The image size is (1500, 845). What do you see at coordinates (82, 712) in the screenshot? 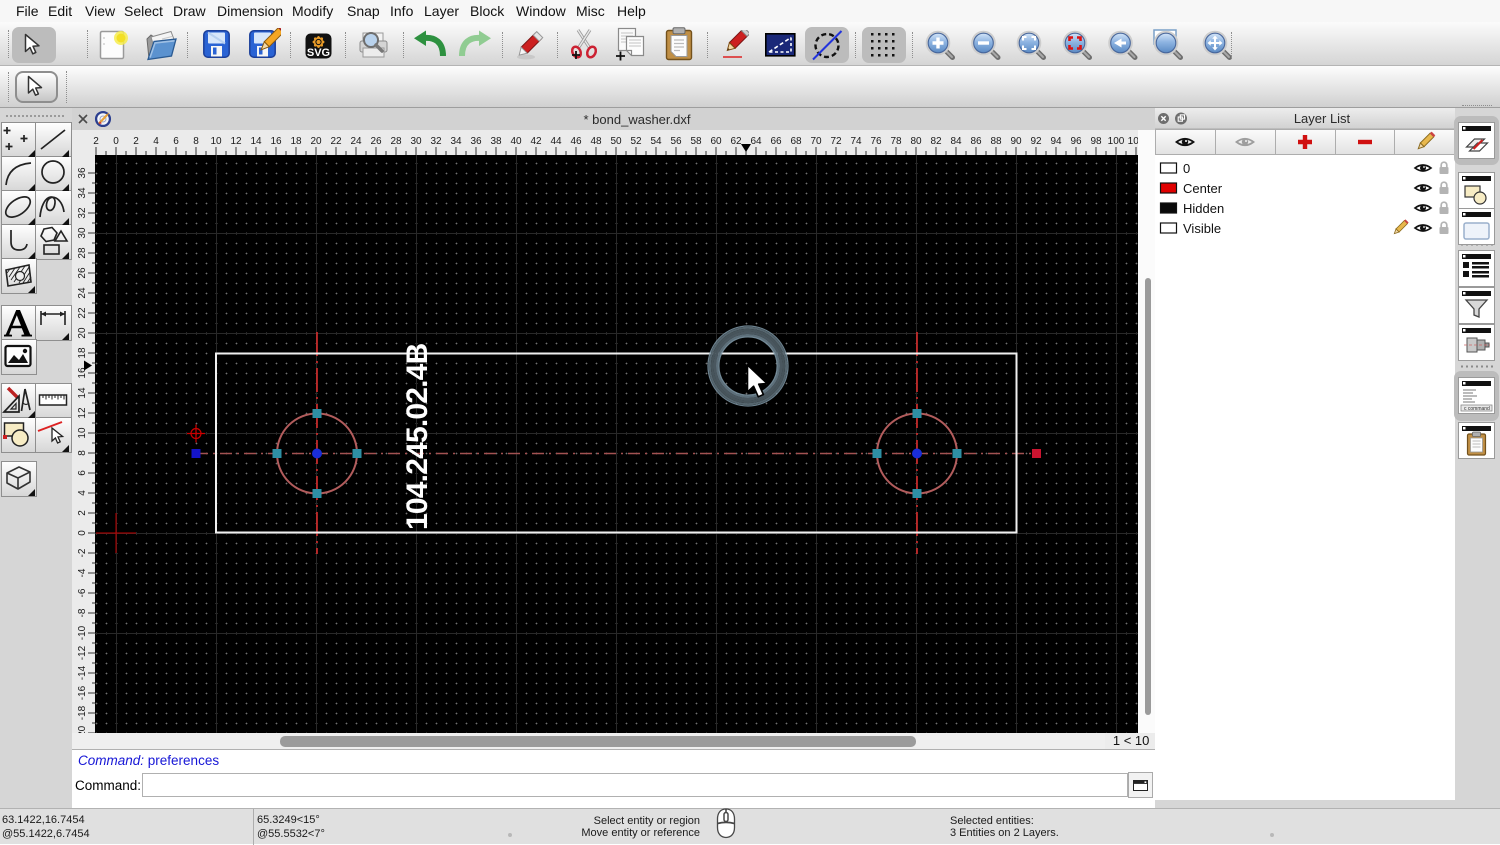
I see `svg-text: -18` at bounding box center [82, 712].